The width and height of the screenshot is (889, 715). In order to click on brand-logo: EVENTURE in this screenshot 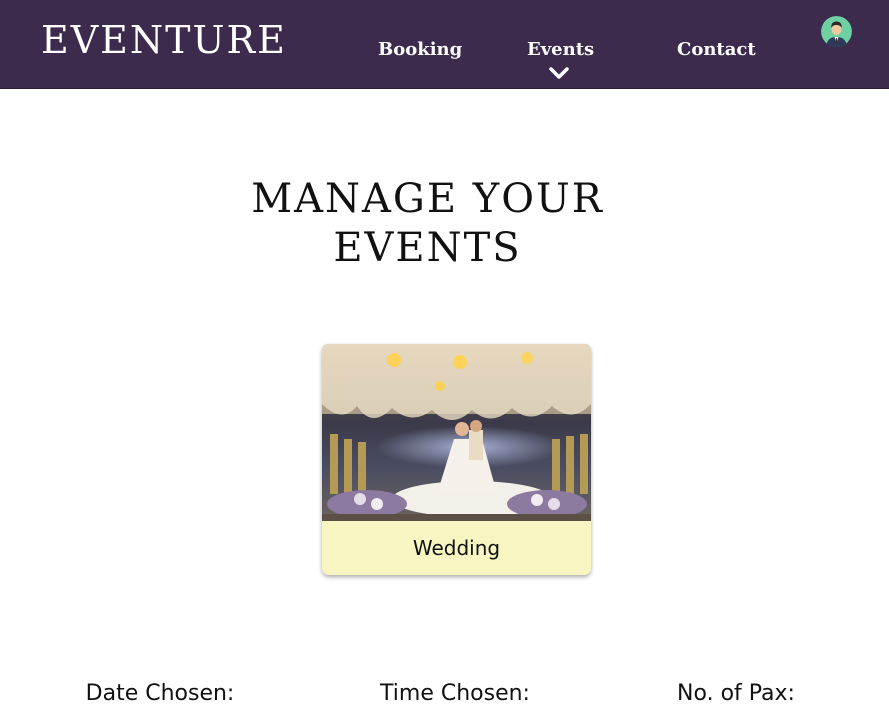, I will do `click(164, 40)`.